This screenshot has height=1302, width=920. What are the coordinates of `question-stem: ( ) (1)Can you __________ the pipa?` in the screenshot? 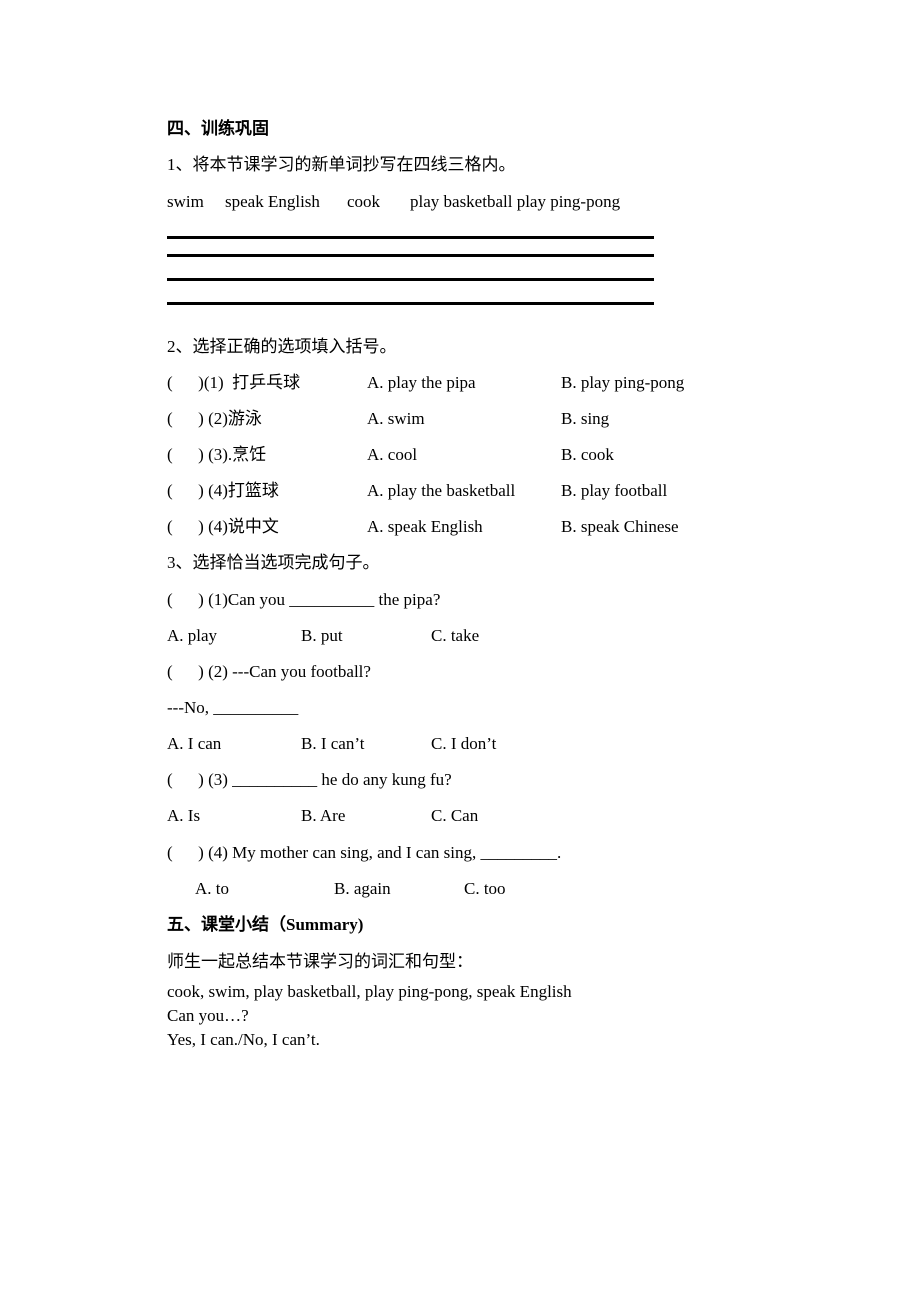 It's located at (304, 599).